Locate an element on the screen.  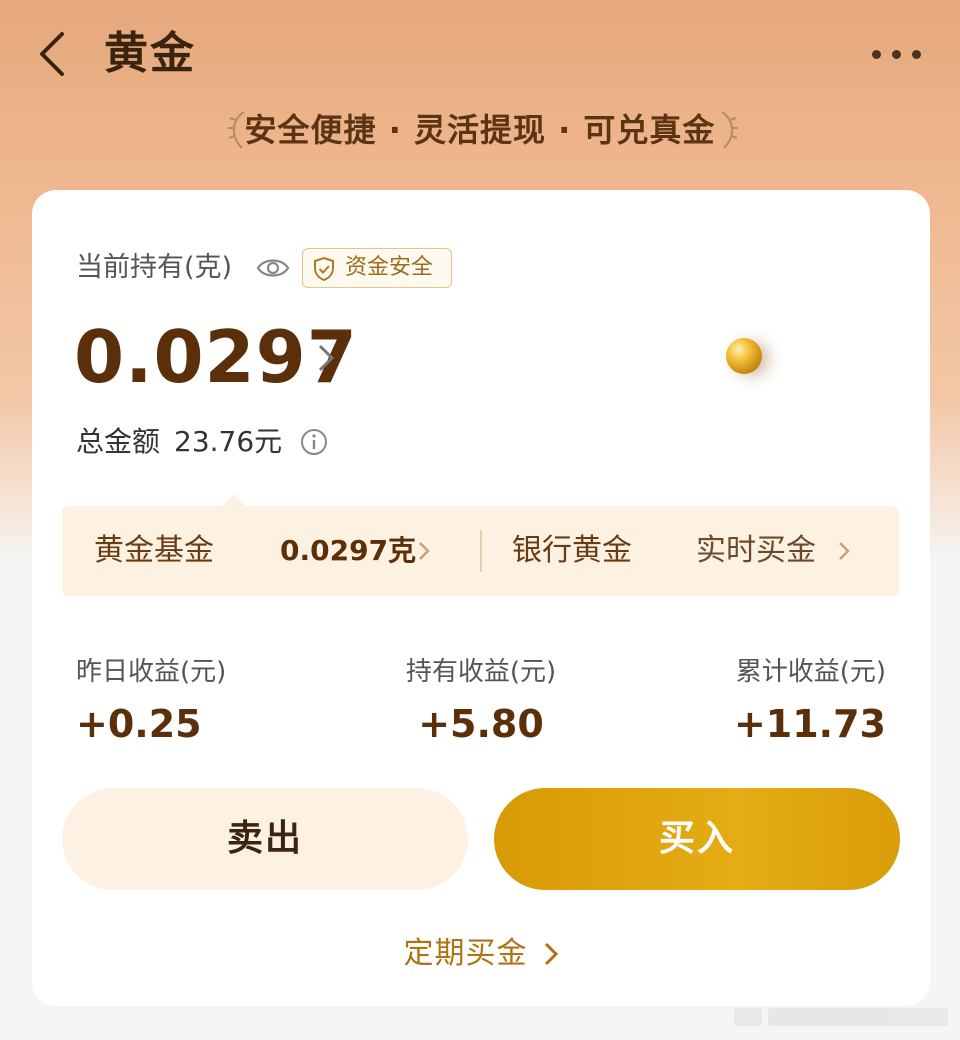
slogan-text: 安全便捷 · 灵活提现 · 可兑真金 is located at coordinates (480, 130).